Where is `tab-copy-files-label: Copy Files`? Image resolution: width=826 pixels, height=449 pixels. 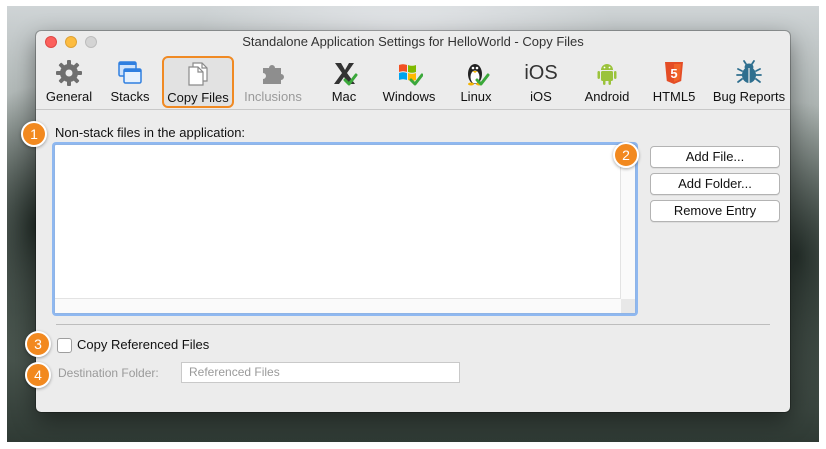 tab-copy-files-label: Copy Files is located at coordinates (198, 97).